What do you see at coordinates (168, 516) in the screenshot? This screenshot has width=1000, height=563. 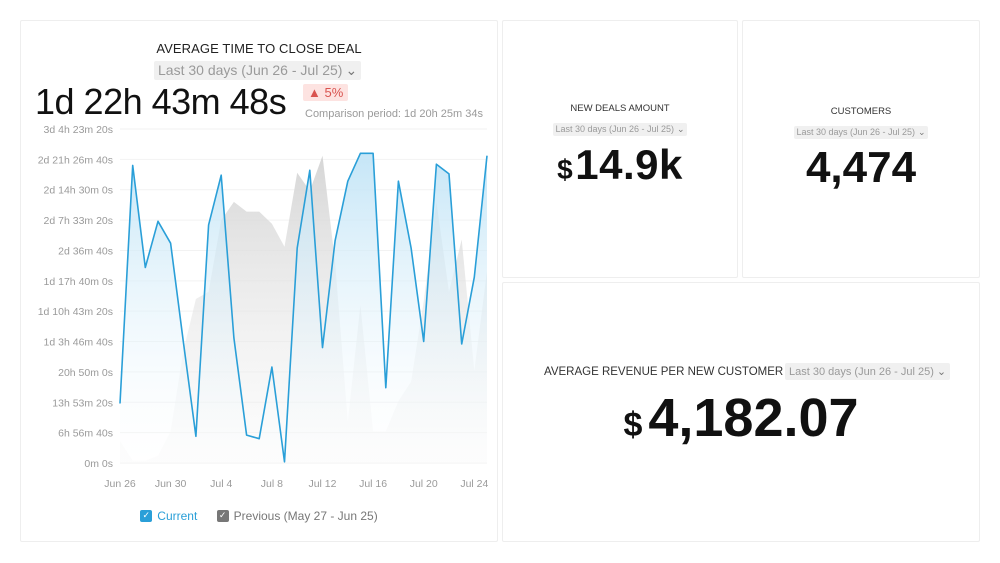 I see `legend-current-toggle: ✓ Current` at bounding box center [168, 516].